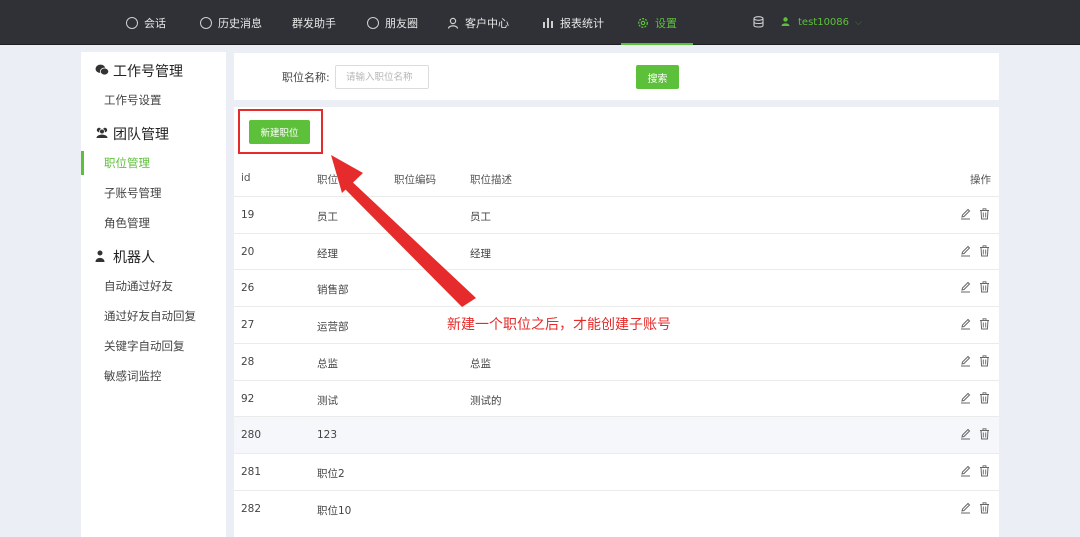 The width and height of the screenshot is (1080, 537). What do you see at coordinates (616, 287) in the screenshot?
I see `table-row: 26 销售部` at bounding box center [616, 287].